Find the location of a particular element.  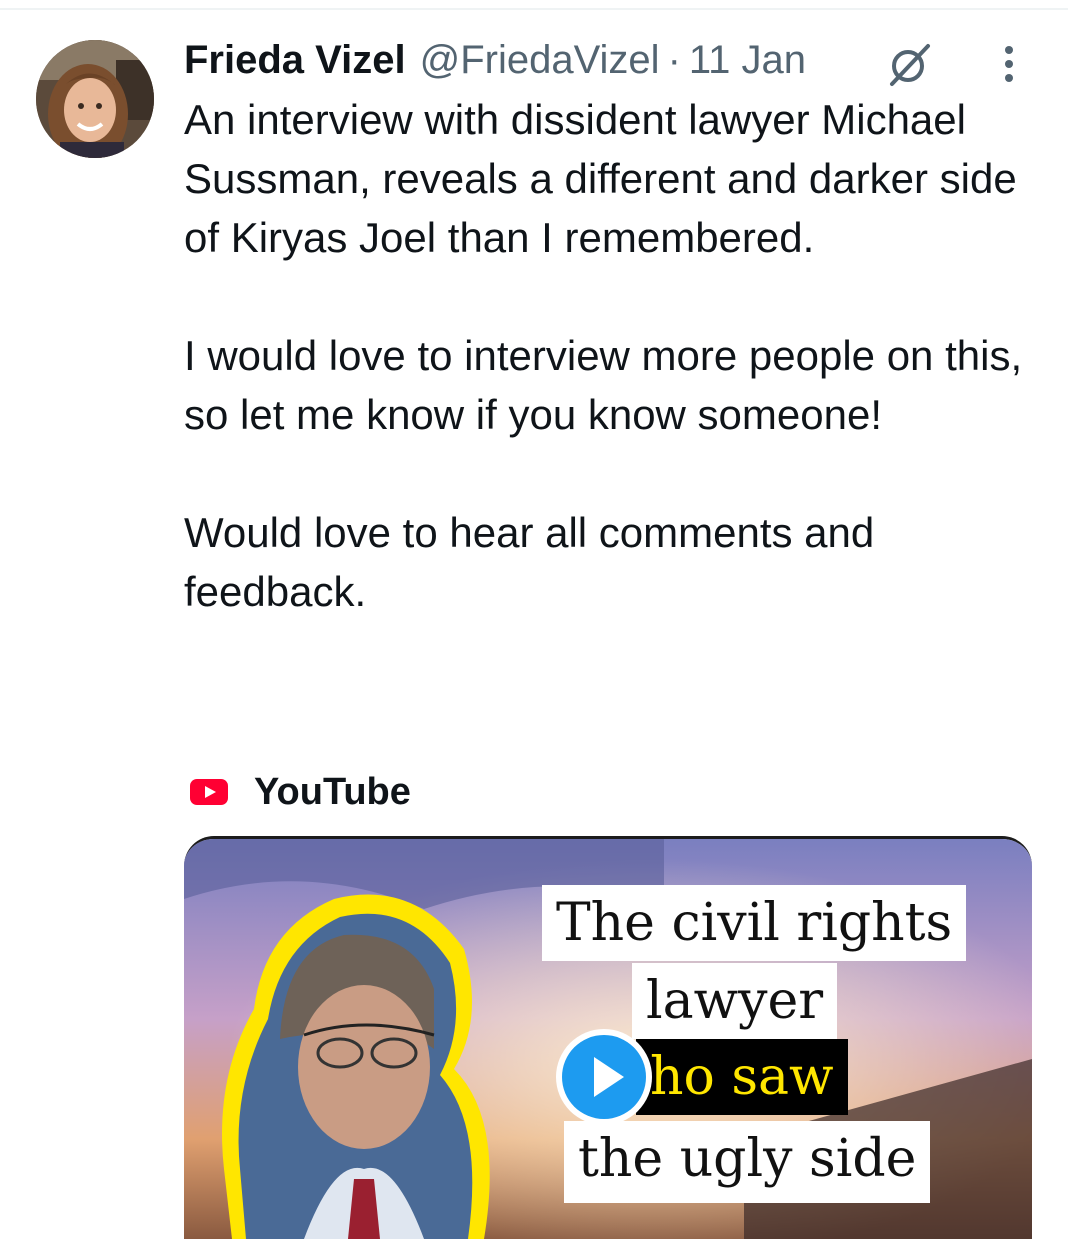

thumbnail-line-2: lawyer is located at coordinates (735, 1001).